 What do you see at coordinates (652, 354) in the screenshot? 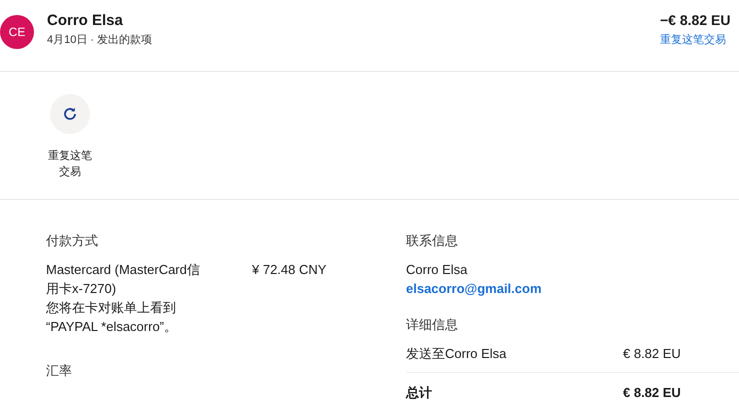
I see `detail-amount: € 8.82 EU` at bounding box center [652, 354].